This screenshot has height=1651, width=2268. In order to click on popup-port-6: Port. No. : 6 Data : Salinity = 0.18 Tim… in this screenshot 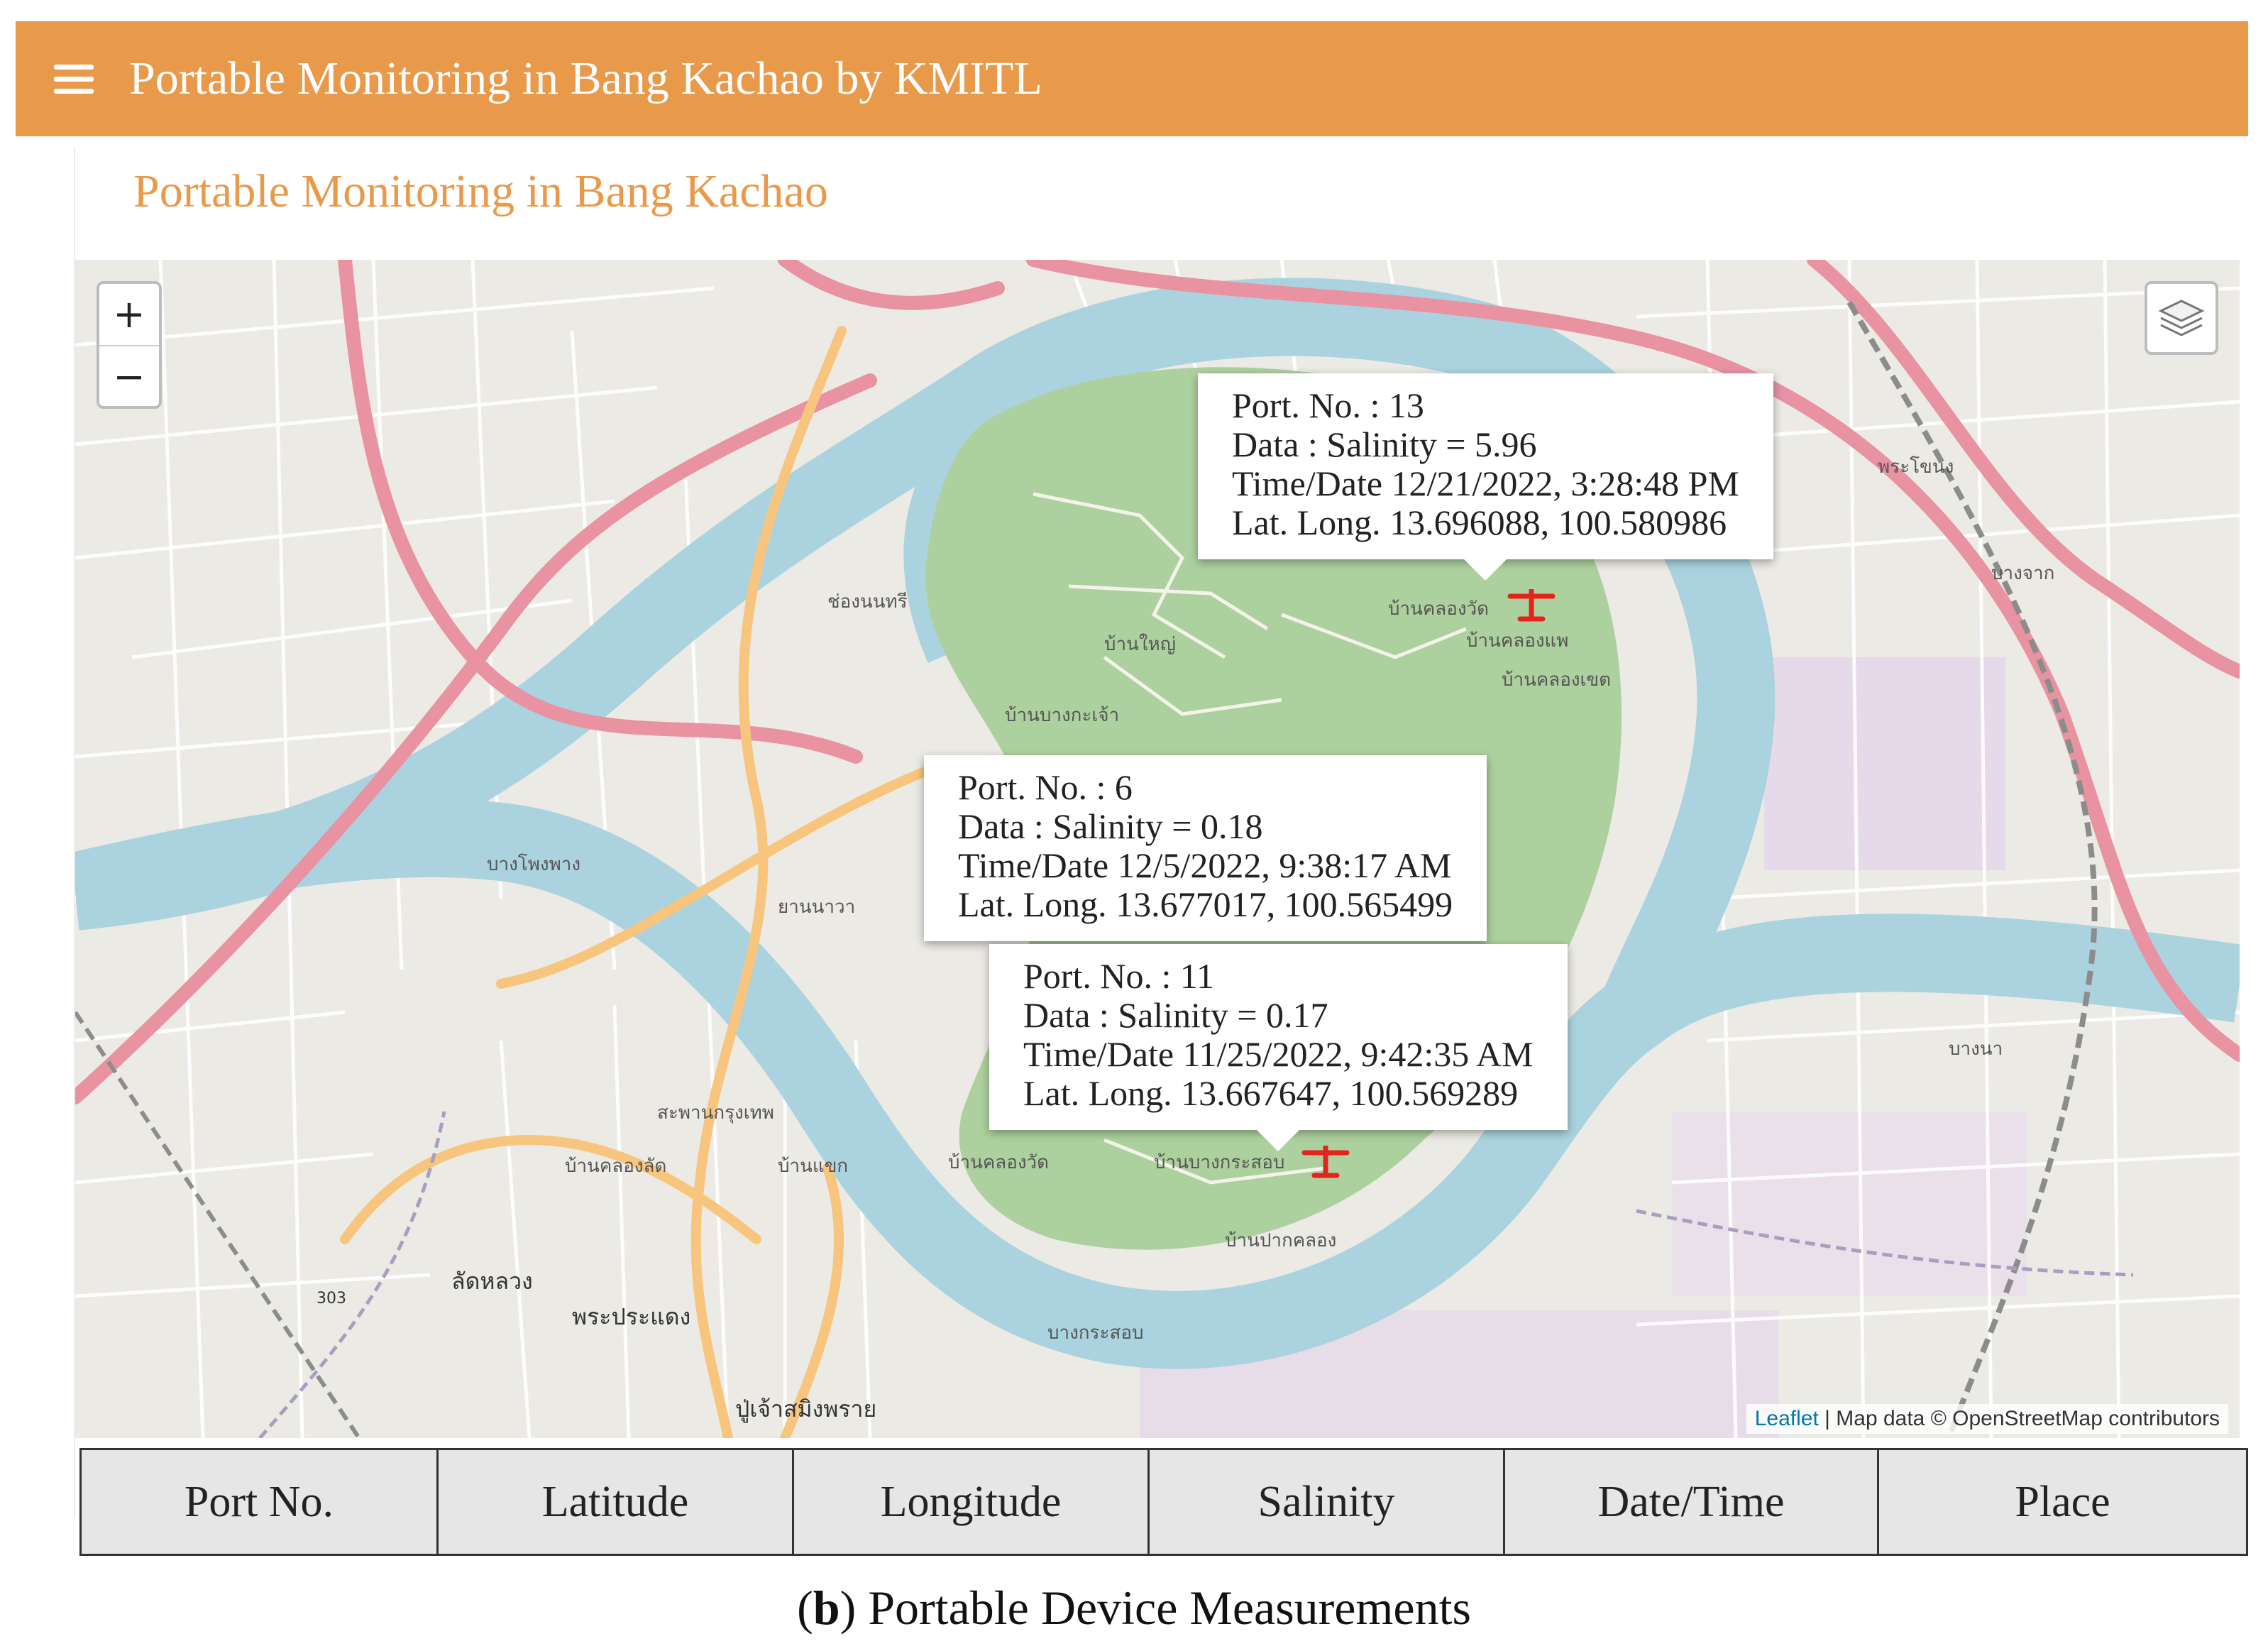, I will do `click(1205, 848)`.